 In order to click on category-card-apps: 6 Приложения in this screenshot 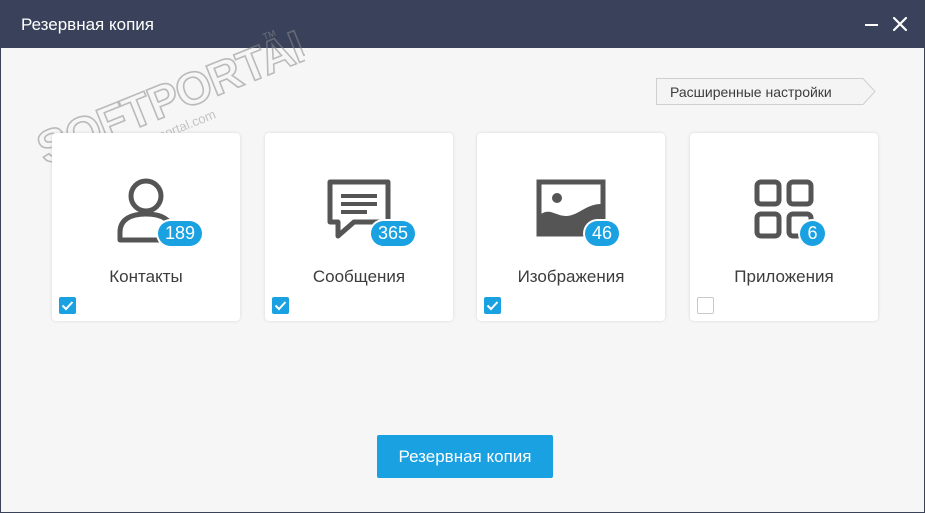, I will do `click(784, 227)`.